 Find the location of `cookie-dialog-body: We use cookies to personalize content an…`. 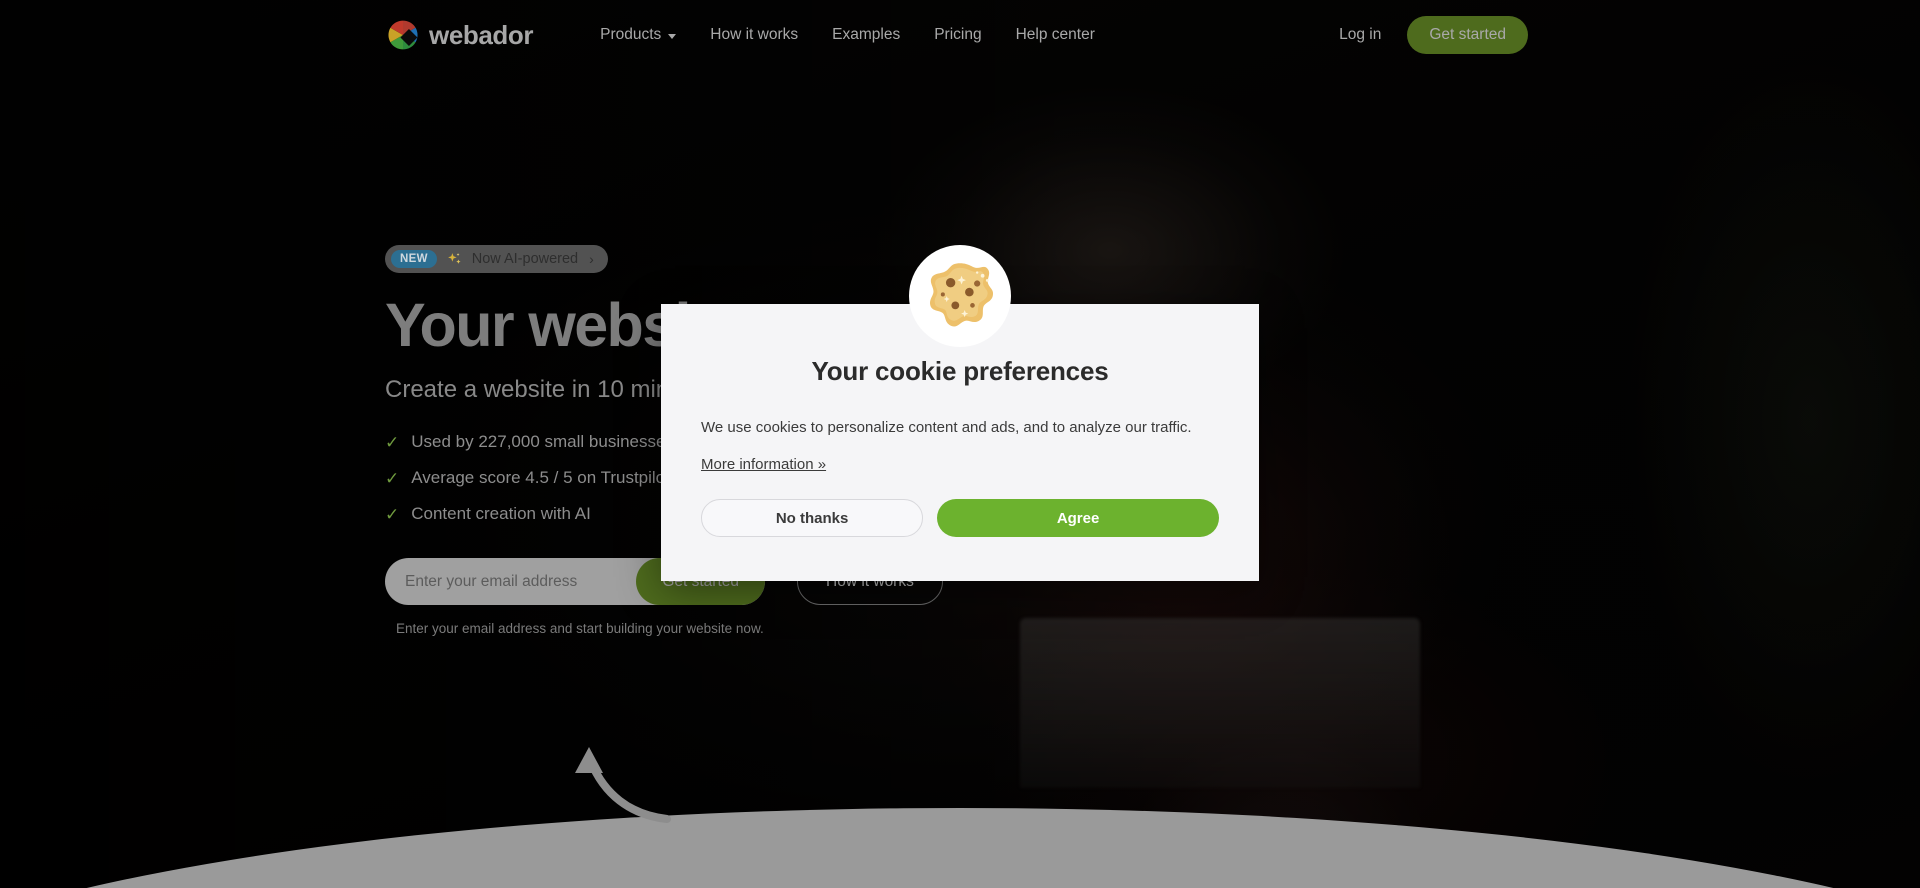

cookie-dialog-body: We use cookies to personalize content an… is located at coordinates (946, 427).